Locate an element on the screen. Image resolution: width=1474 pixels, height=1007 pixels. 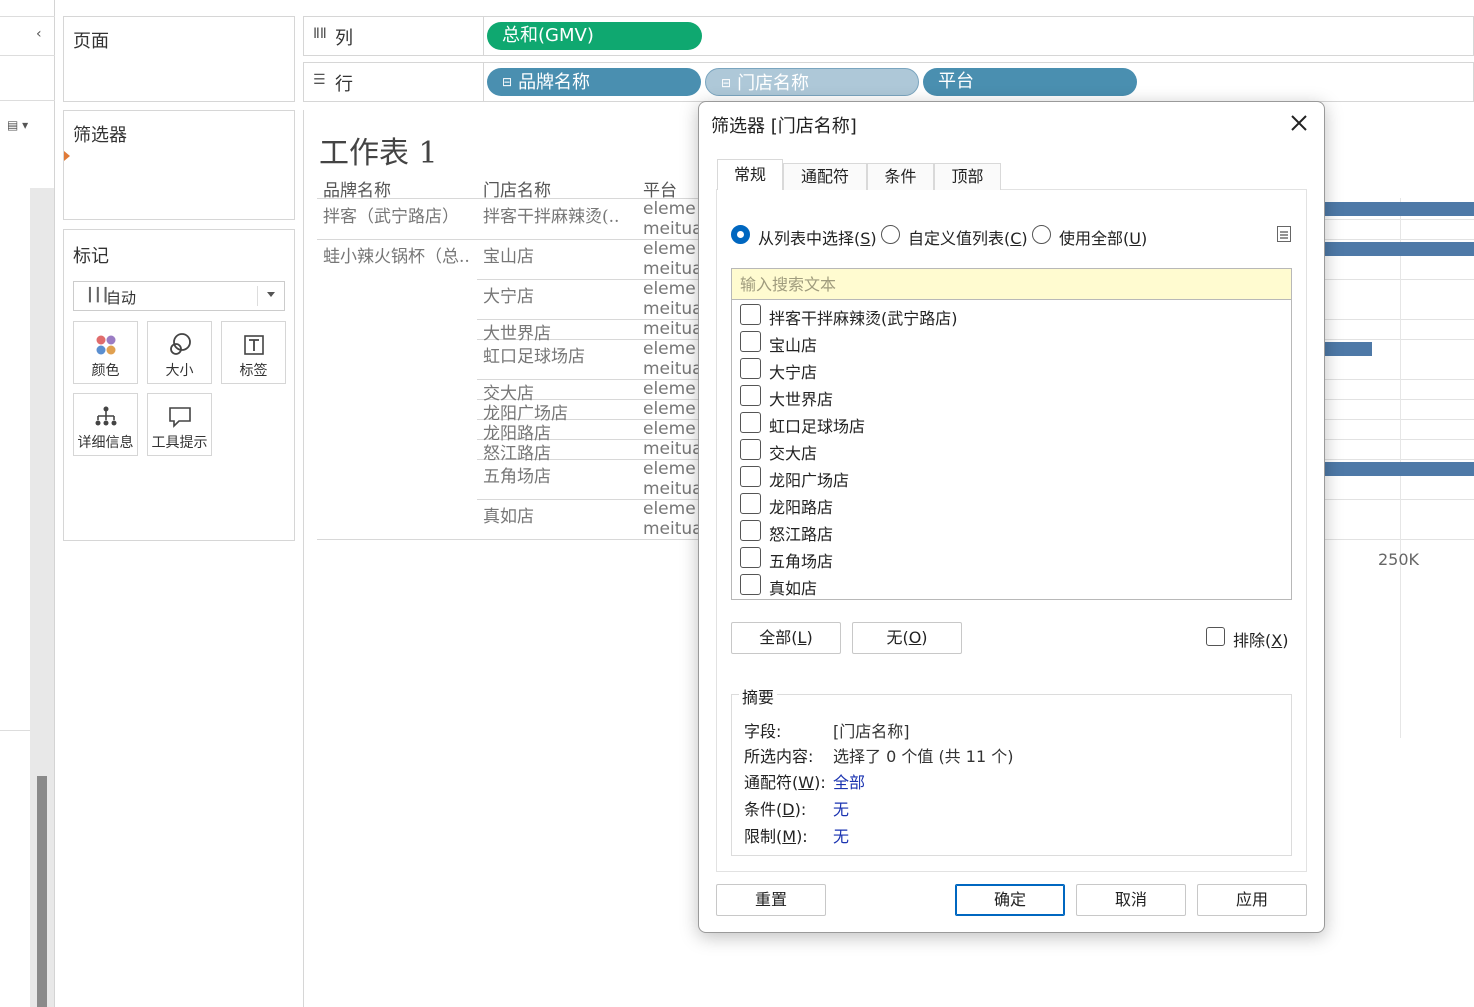
item-label: 五角场店 is located at coordinates (801, 561).